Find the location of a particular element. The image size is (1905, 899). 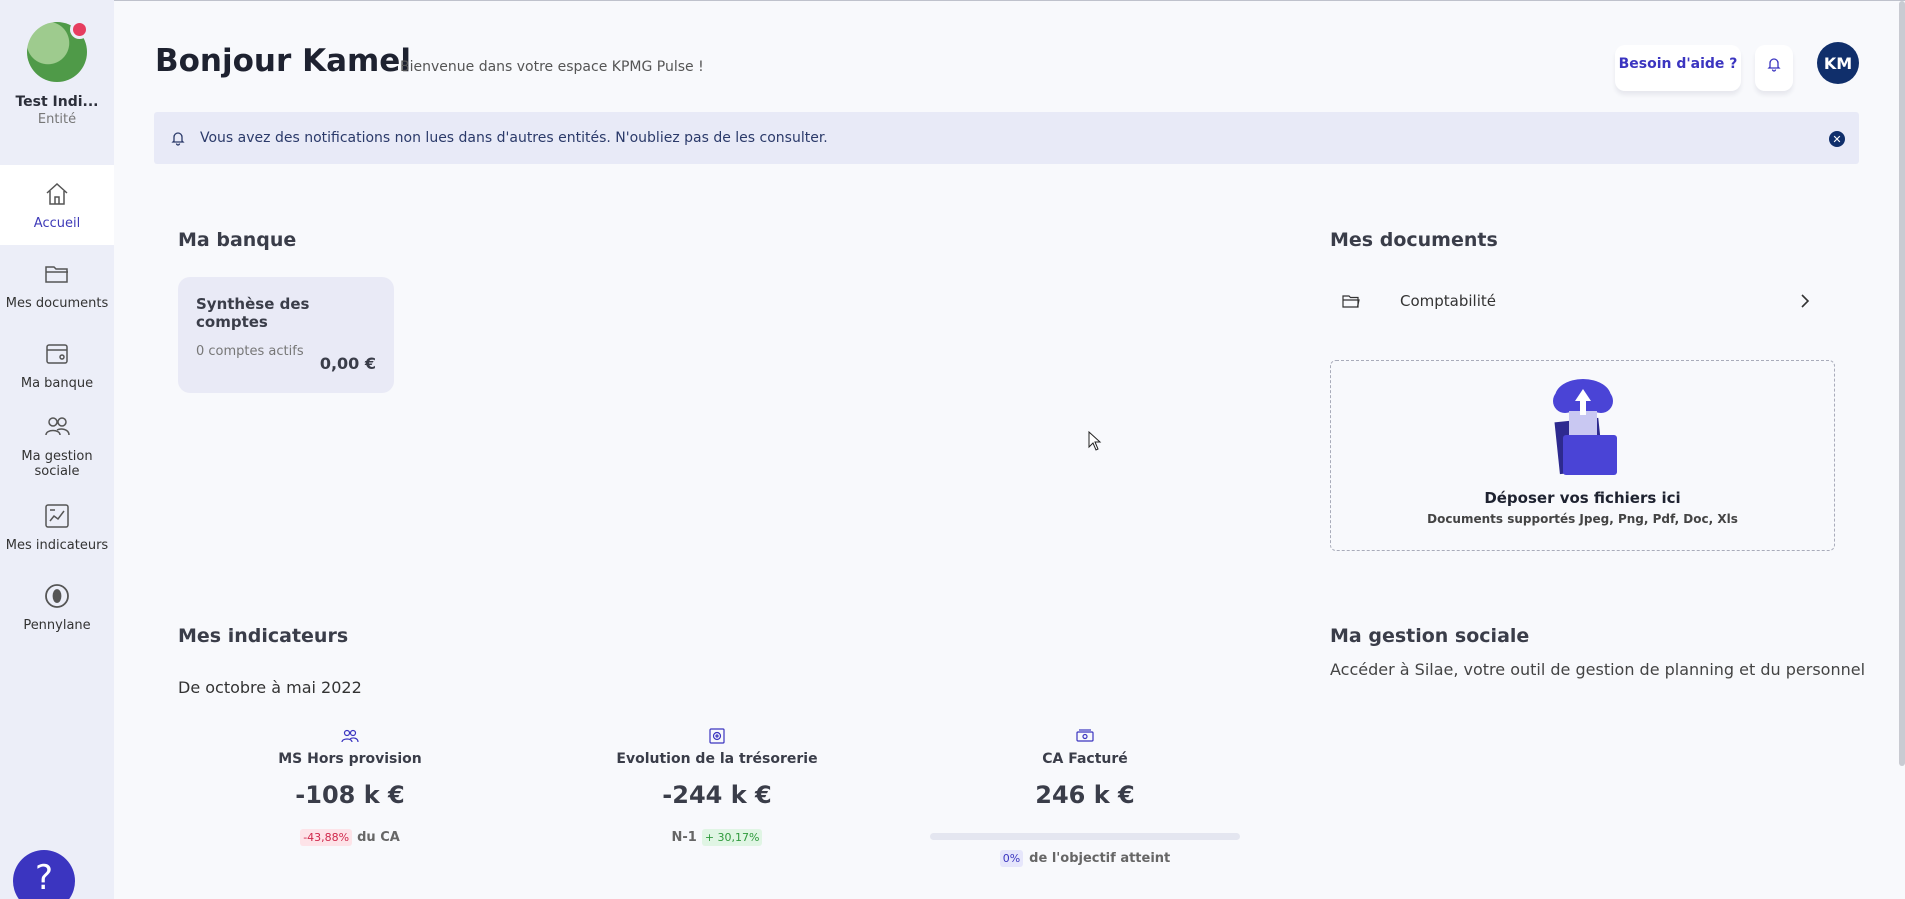

kpi-footer: -43,88% du CA is located at coordinates (350, 837).